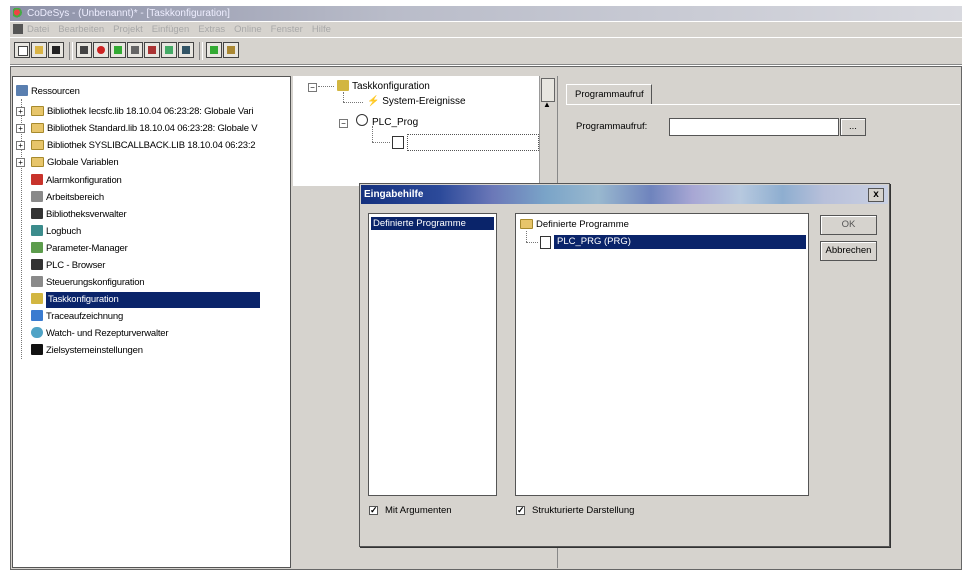  What do you see at coordinates (37, 145) in the screenshot?
I see `folder-icon` at bounding box center [37, 145].